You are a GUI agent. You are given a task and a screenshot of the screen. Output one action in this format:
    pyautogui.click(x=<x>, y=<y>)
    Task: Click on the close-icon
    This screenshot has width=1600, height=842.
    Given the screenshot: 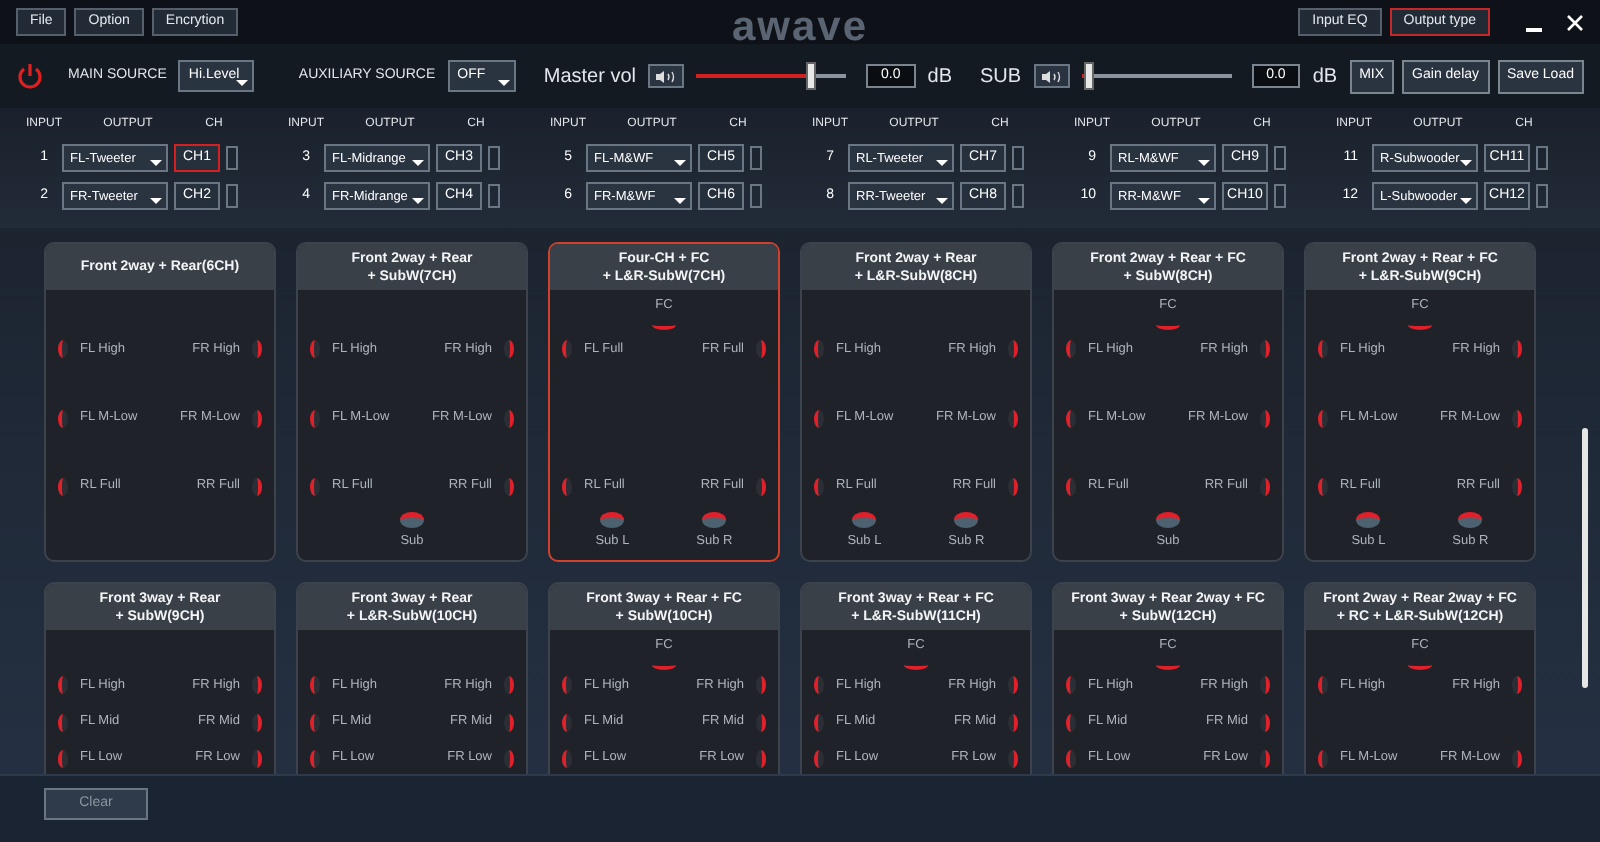 What is the action you would take?
    pyautogui.click(x=1575, y=22)
    